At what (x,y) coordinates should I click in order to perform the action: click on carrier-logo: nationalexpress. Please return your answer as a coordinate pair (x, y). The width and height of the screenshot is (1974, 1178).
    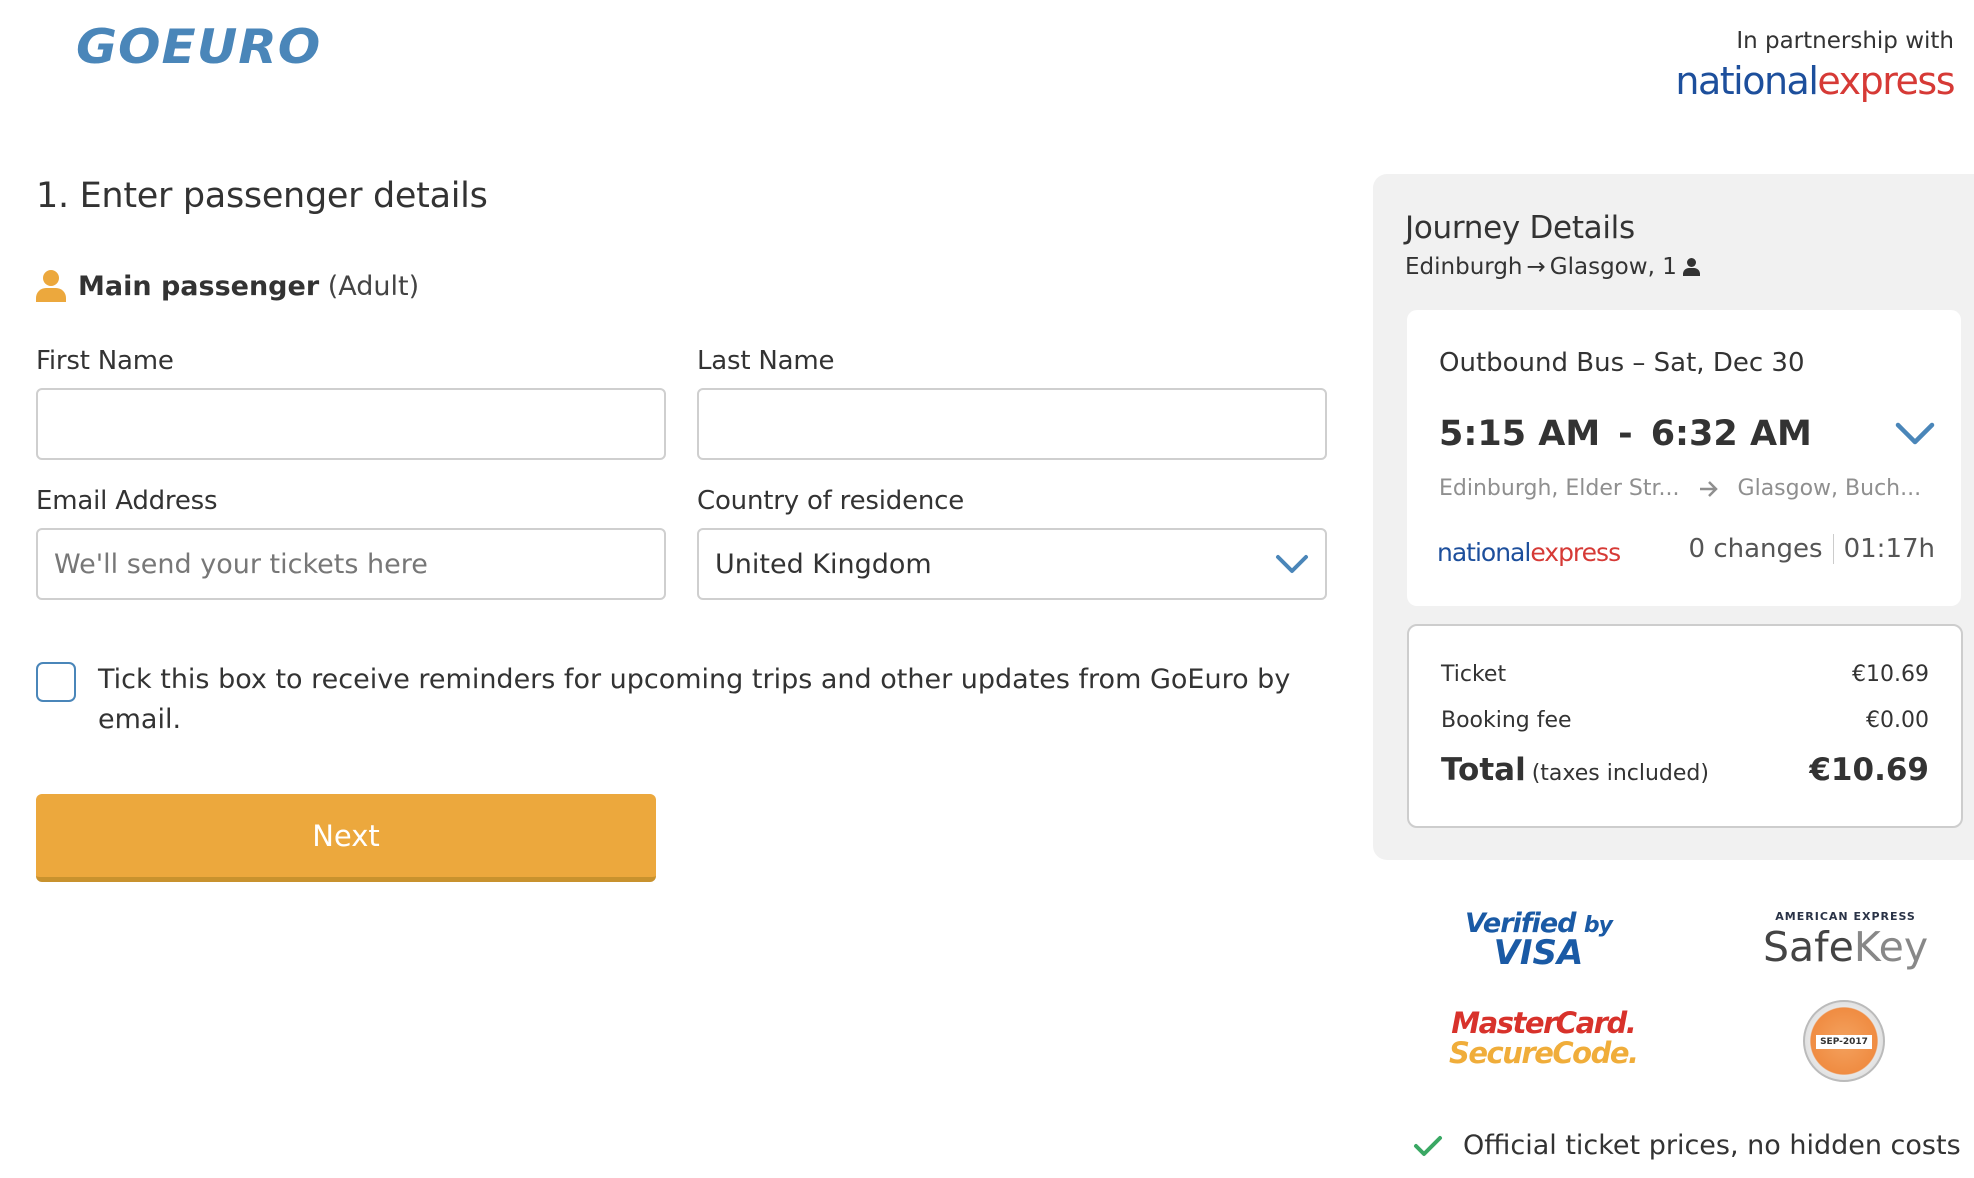
    Looking at the image, I should click on (1529, 552).